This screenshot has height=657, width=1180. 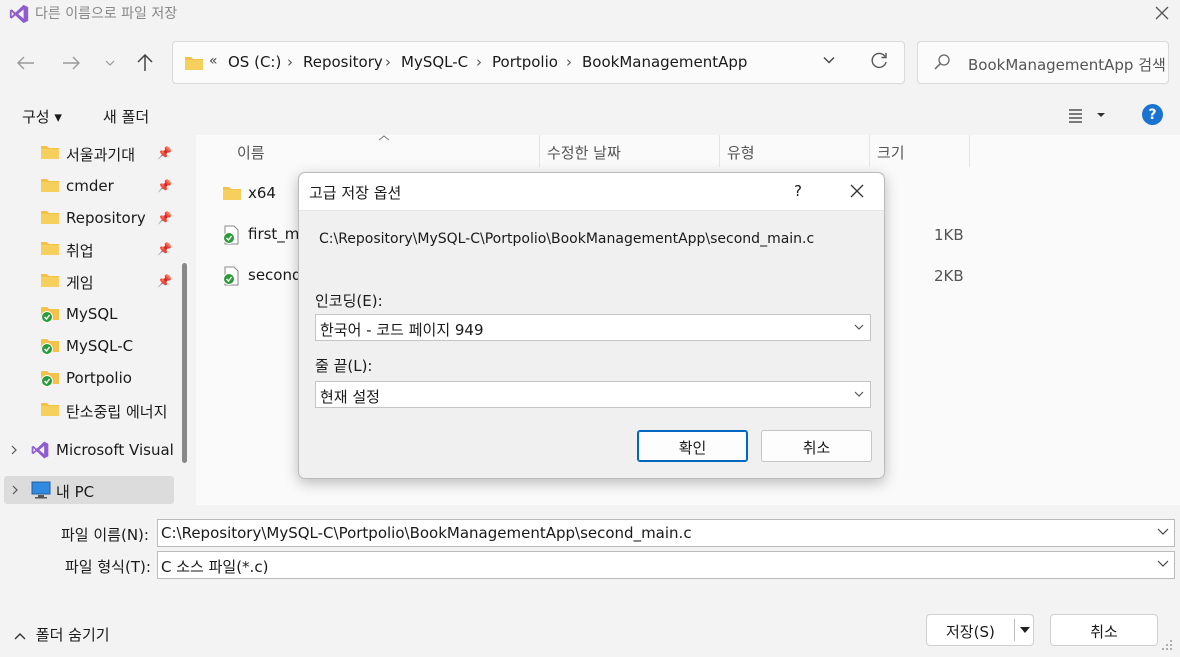 What do you see at coordinates (75, 492) in the screenshot?
I see `nav-item-label: 내 PC` at bounding box center [75, 492].